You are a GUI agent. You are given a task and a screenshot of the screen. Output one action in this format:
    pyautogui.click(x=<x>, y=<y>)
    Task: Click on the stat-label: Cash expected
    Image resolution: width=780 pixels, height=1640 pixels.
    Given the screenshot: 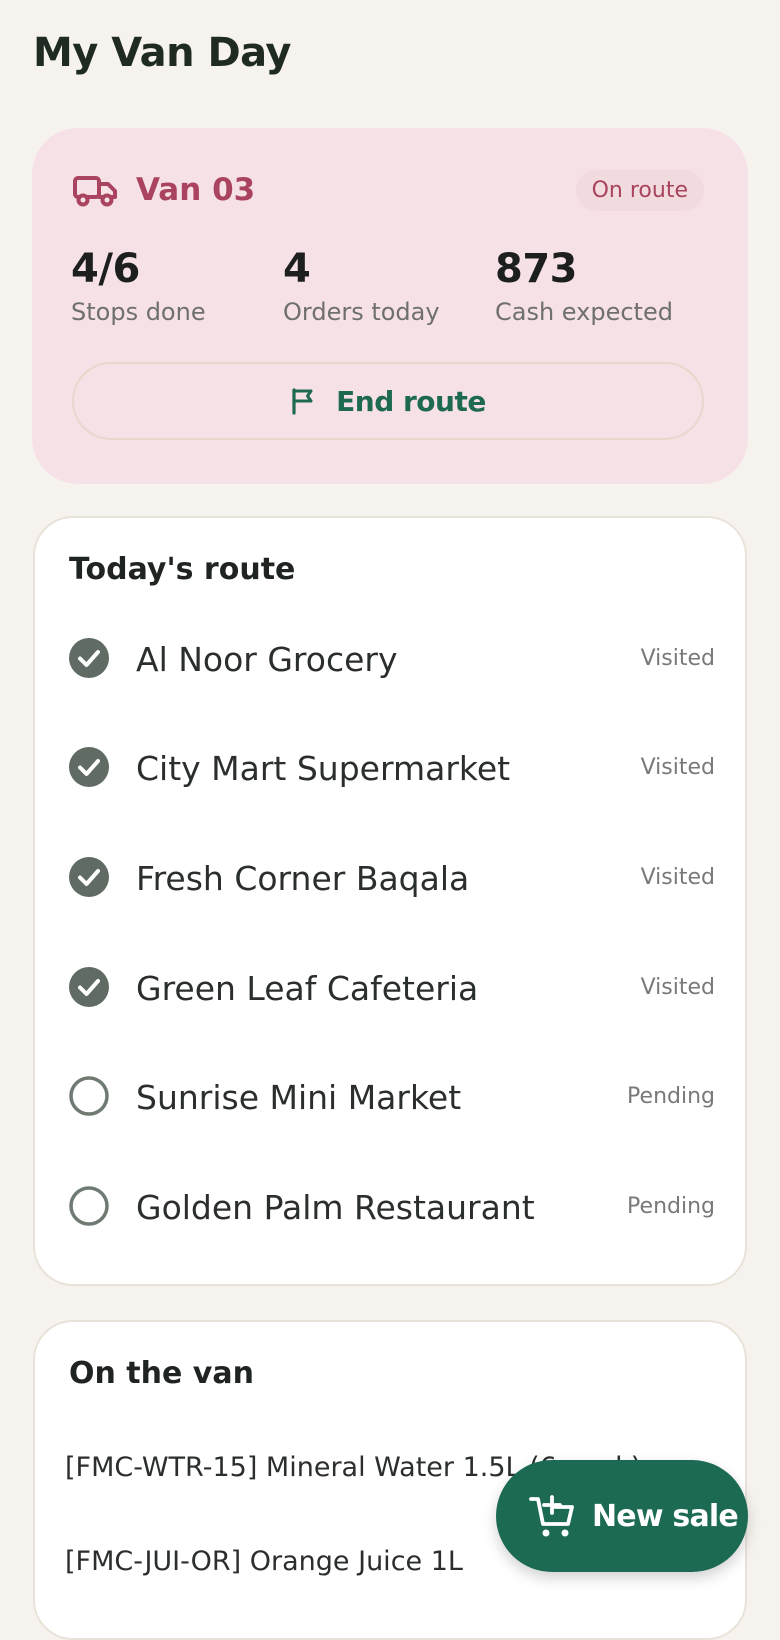 What is the action you would take?
    pyautogui.click(x=584, y=312)
    